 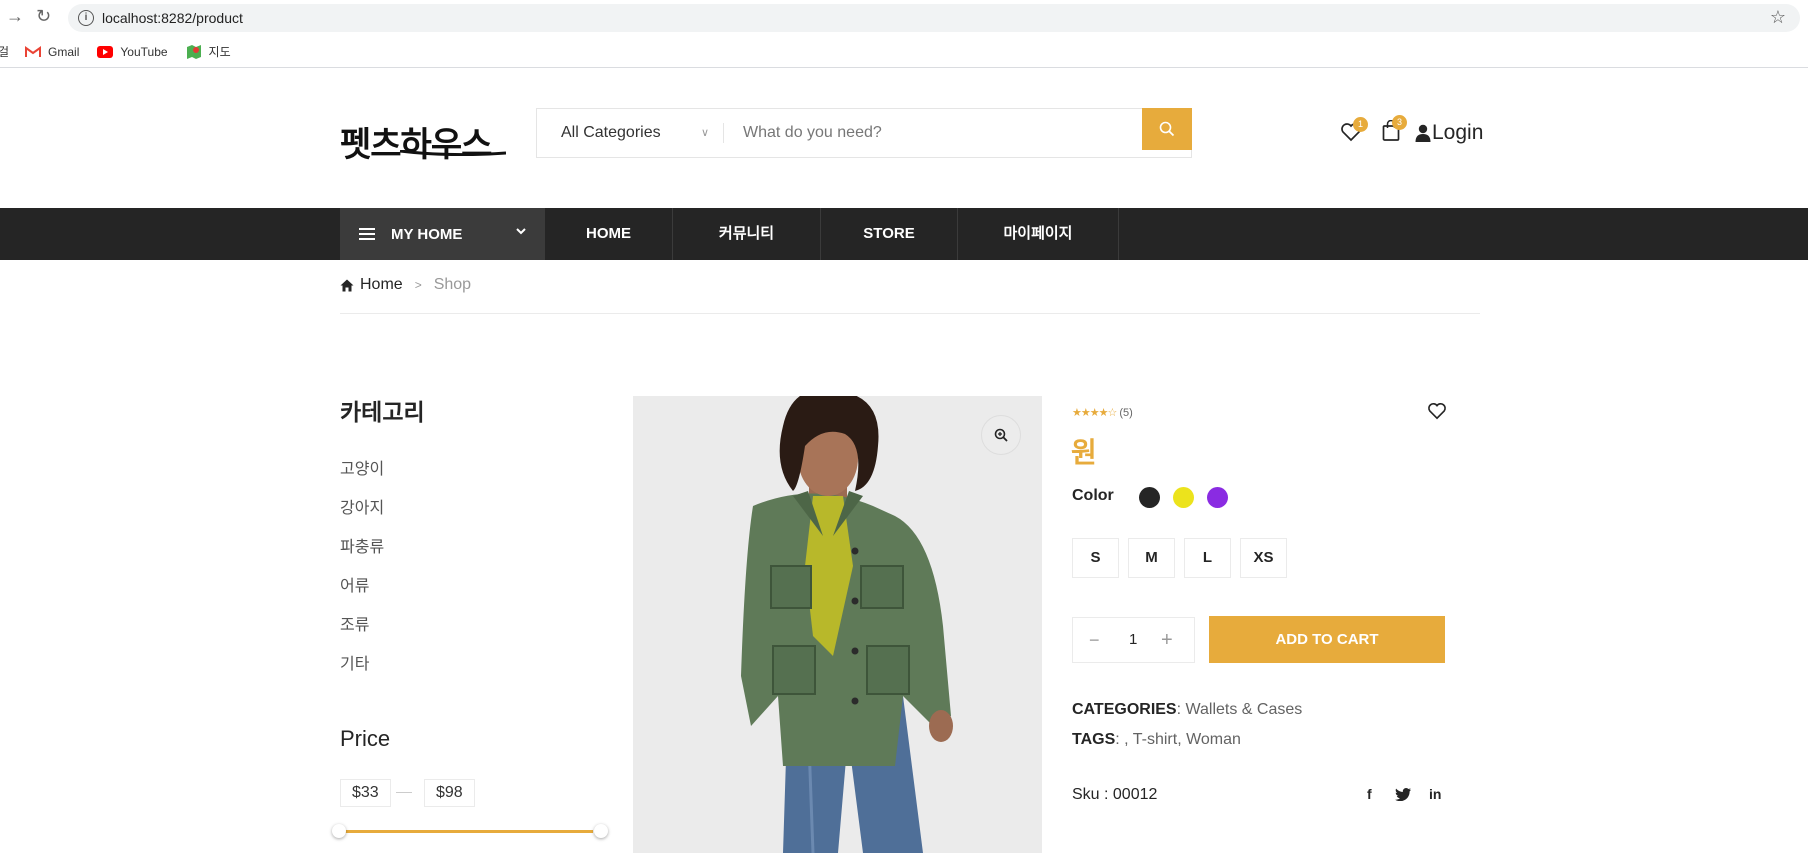 What do you see at coordinates (105, 51) in the screenshot?
I see `youtube-icon` at bounding box center [105, 51].